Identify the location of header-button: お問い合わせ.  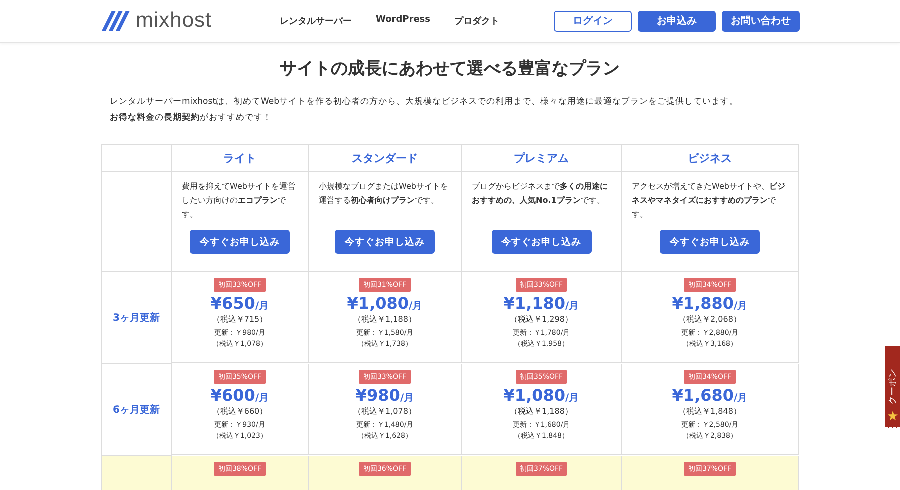
(761, 21).